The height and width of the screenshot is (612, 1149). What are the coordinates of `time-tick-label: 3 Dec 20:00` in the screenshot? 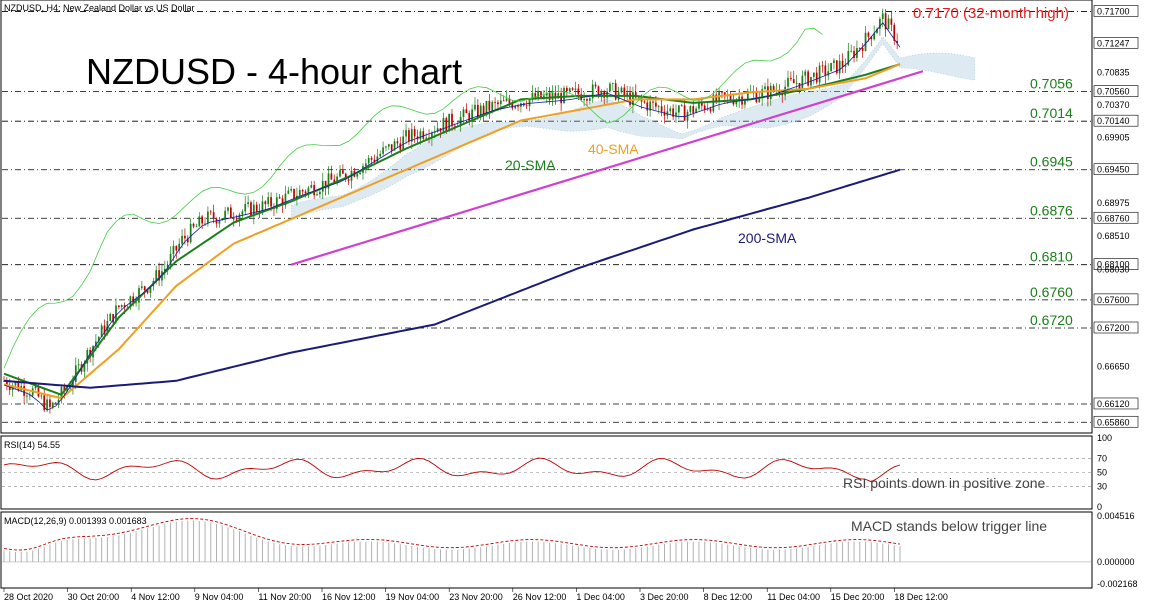 It's located at (664, 597).